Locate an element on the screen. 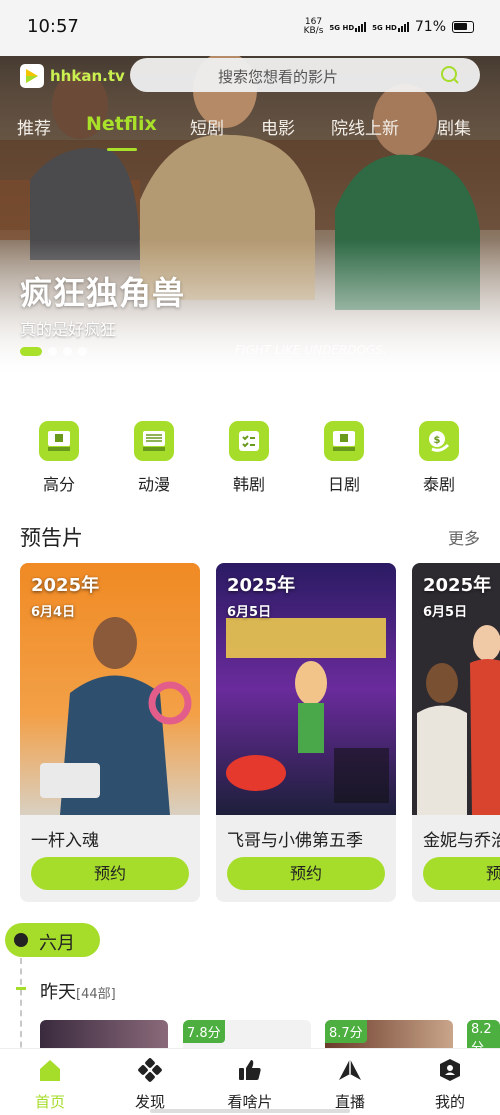 The height and width of the screenshot is (1115, 500). quick-label: 动漫 is located at coordinates (153, 484).